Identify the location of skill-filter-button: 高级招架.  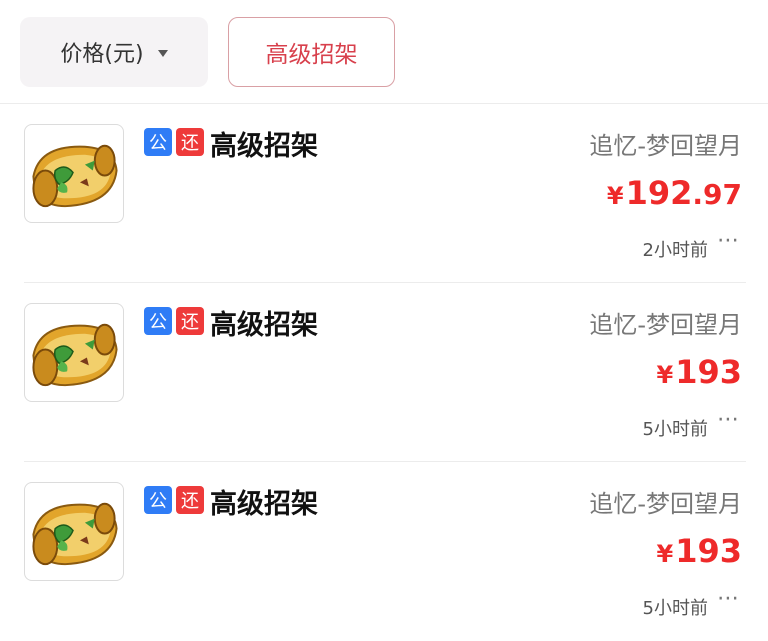
(311, 52).